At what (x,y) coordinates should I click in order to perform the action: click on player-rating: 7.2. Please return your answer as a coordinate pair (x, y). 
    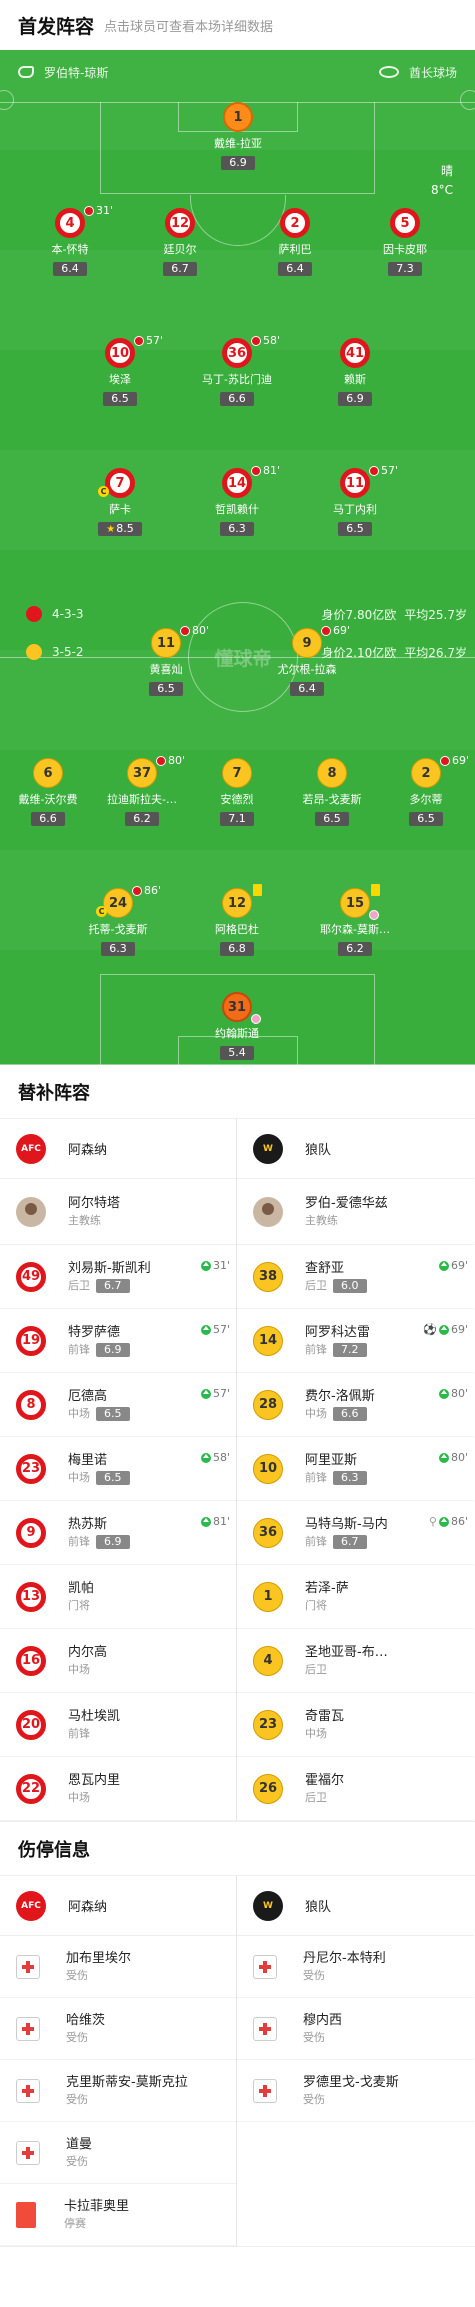
    Looking at the image, I should click on (350, 1349).